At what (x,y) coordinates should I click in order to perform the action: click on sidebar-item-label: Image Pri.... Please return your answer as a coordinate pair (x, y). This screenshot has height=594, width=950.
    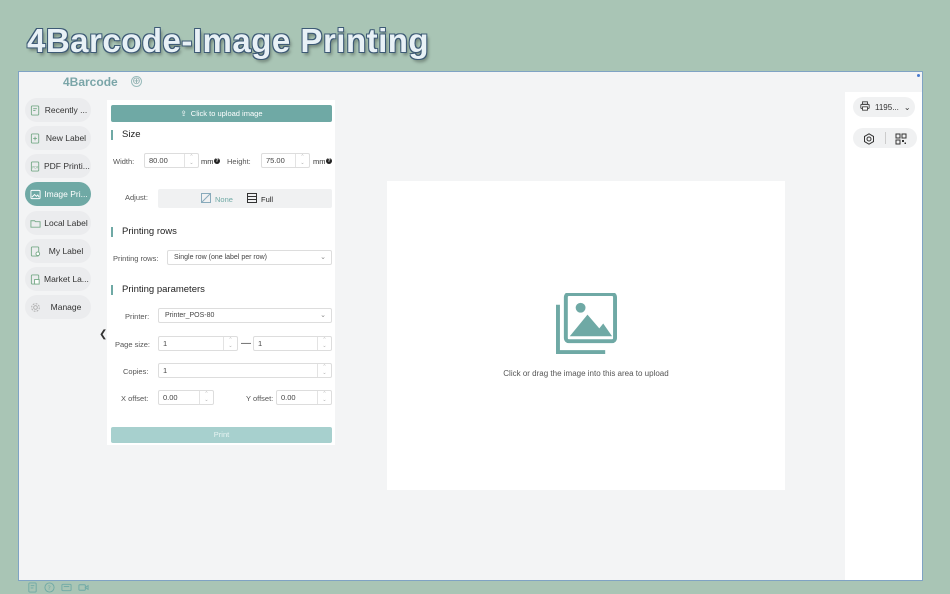
    Looking at the image, I should click on (66, 194).